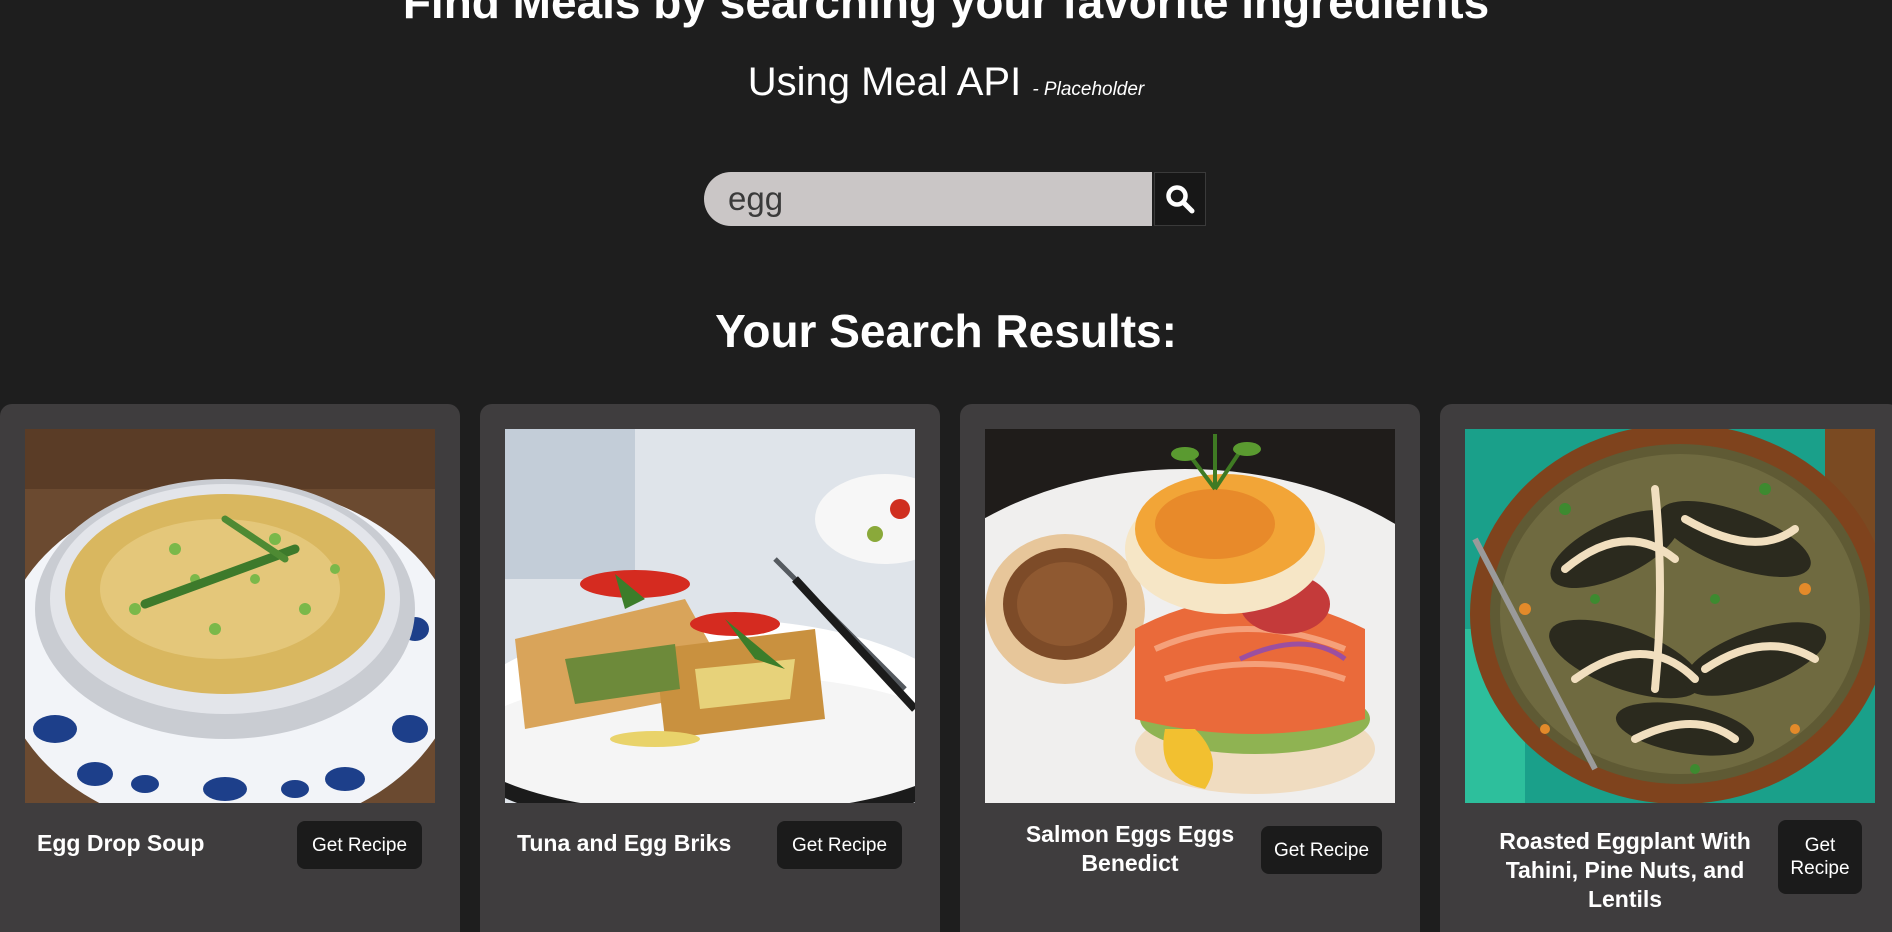 The width and height of the screenshot is (1892, 932). What do you see at coordinates (624, 843) in the screenshot?
I see `meal-name: Tuna and Egg Briks` at bounding box center [624, 843].